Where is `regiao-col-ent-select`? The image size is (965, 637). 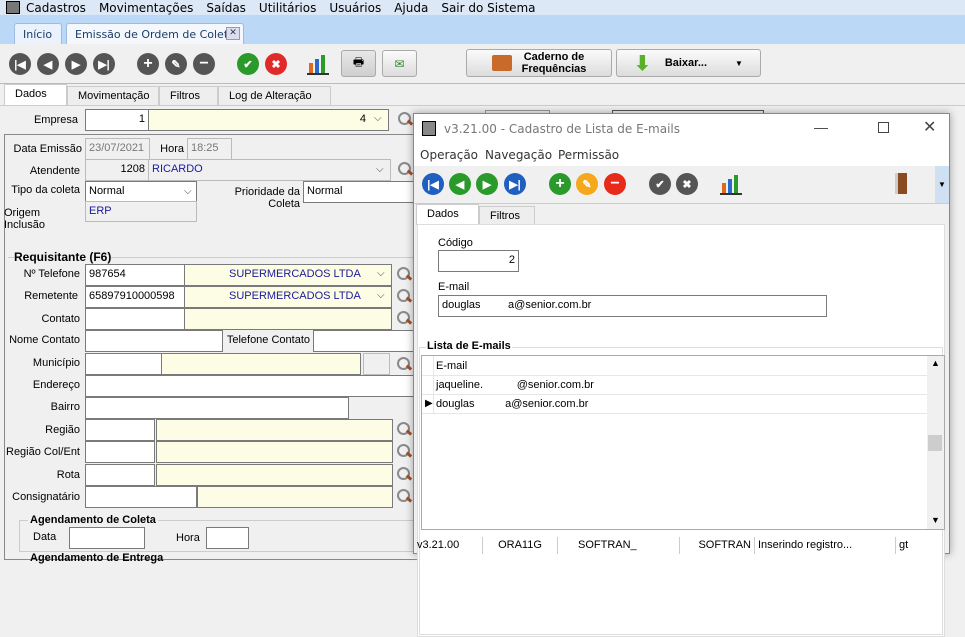 regiao-col-ent-select is located at coordinates (274, 452).